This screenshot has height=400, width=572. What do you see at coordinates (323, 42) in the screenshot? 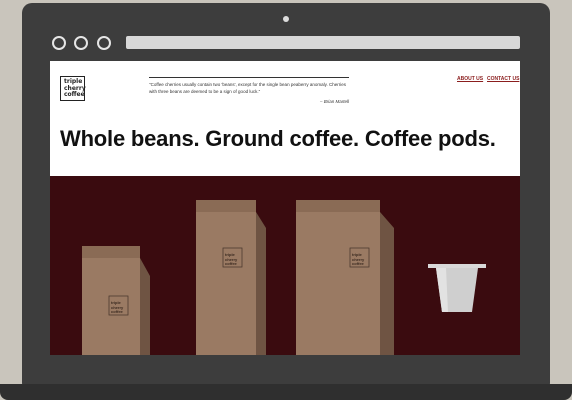
I see `address-bar` at bounding box center [323, 42].